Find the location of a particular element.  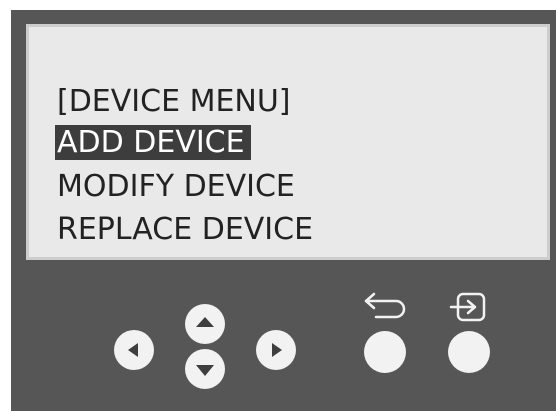

menu-title: [DEVICE MENU] is located at coordinates (174, 101).